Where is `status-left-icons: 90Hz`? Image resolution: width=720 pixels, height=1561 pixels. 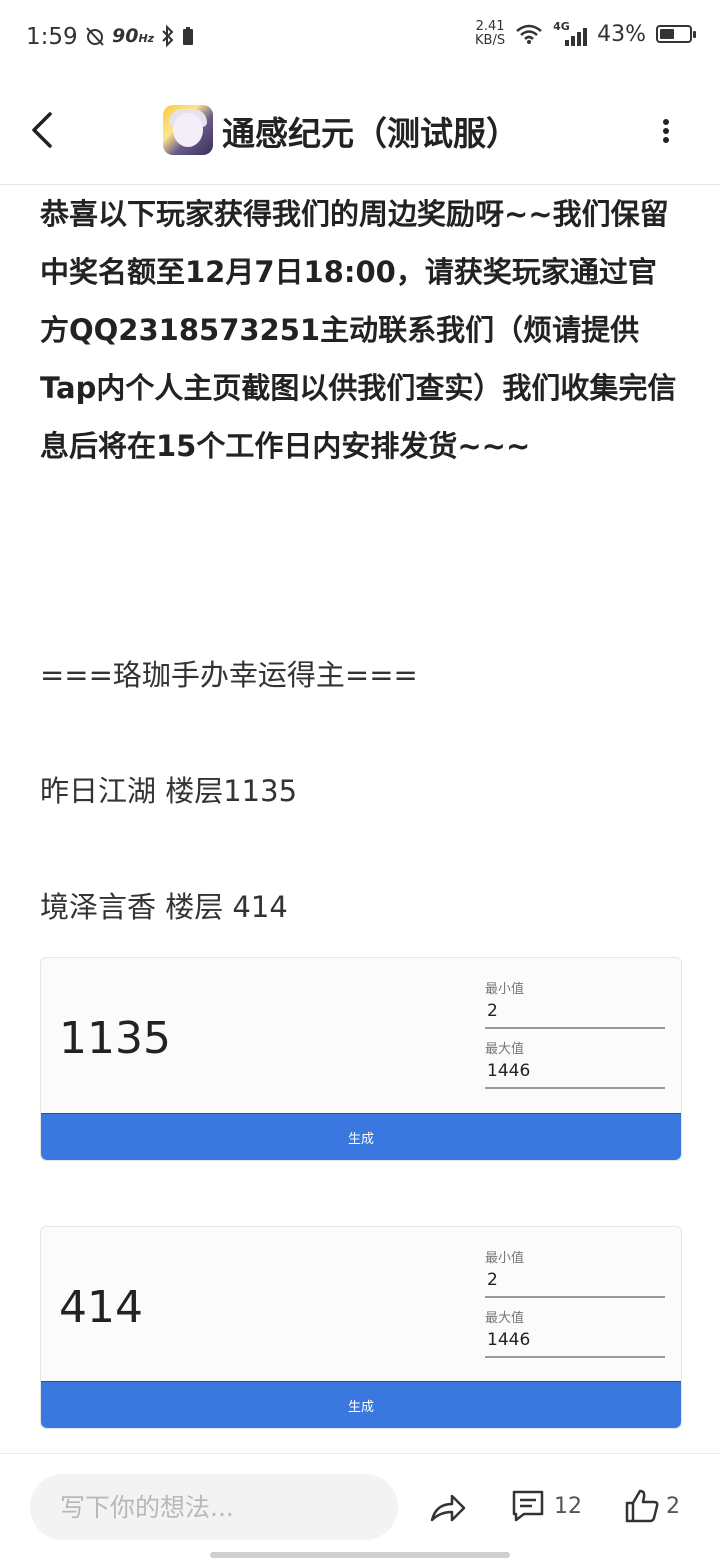 status-left-icons: 90Hz is located at coordinates (139, 36).